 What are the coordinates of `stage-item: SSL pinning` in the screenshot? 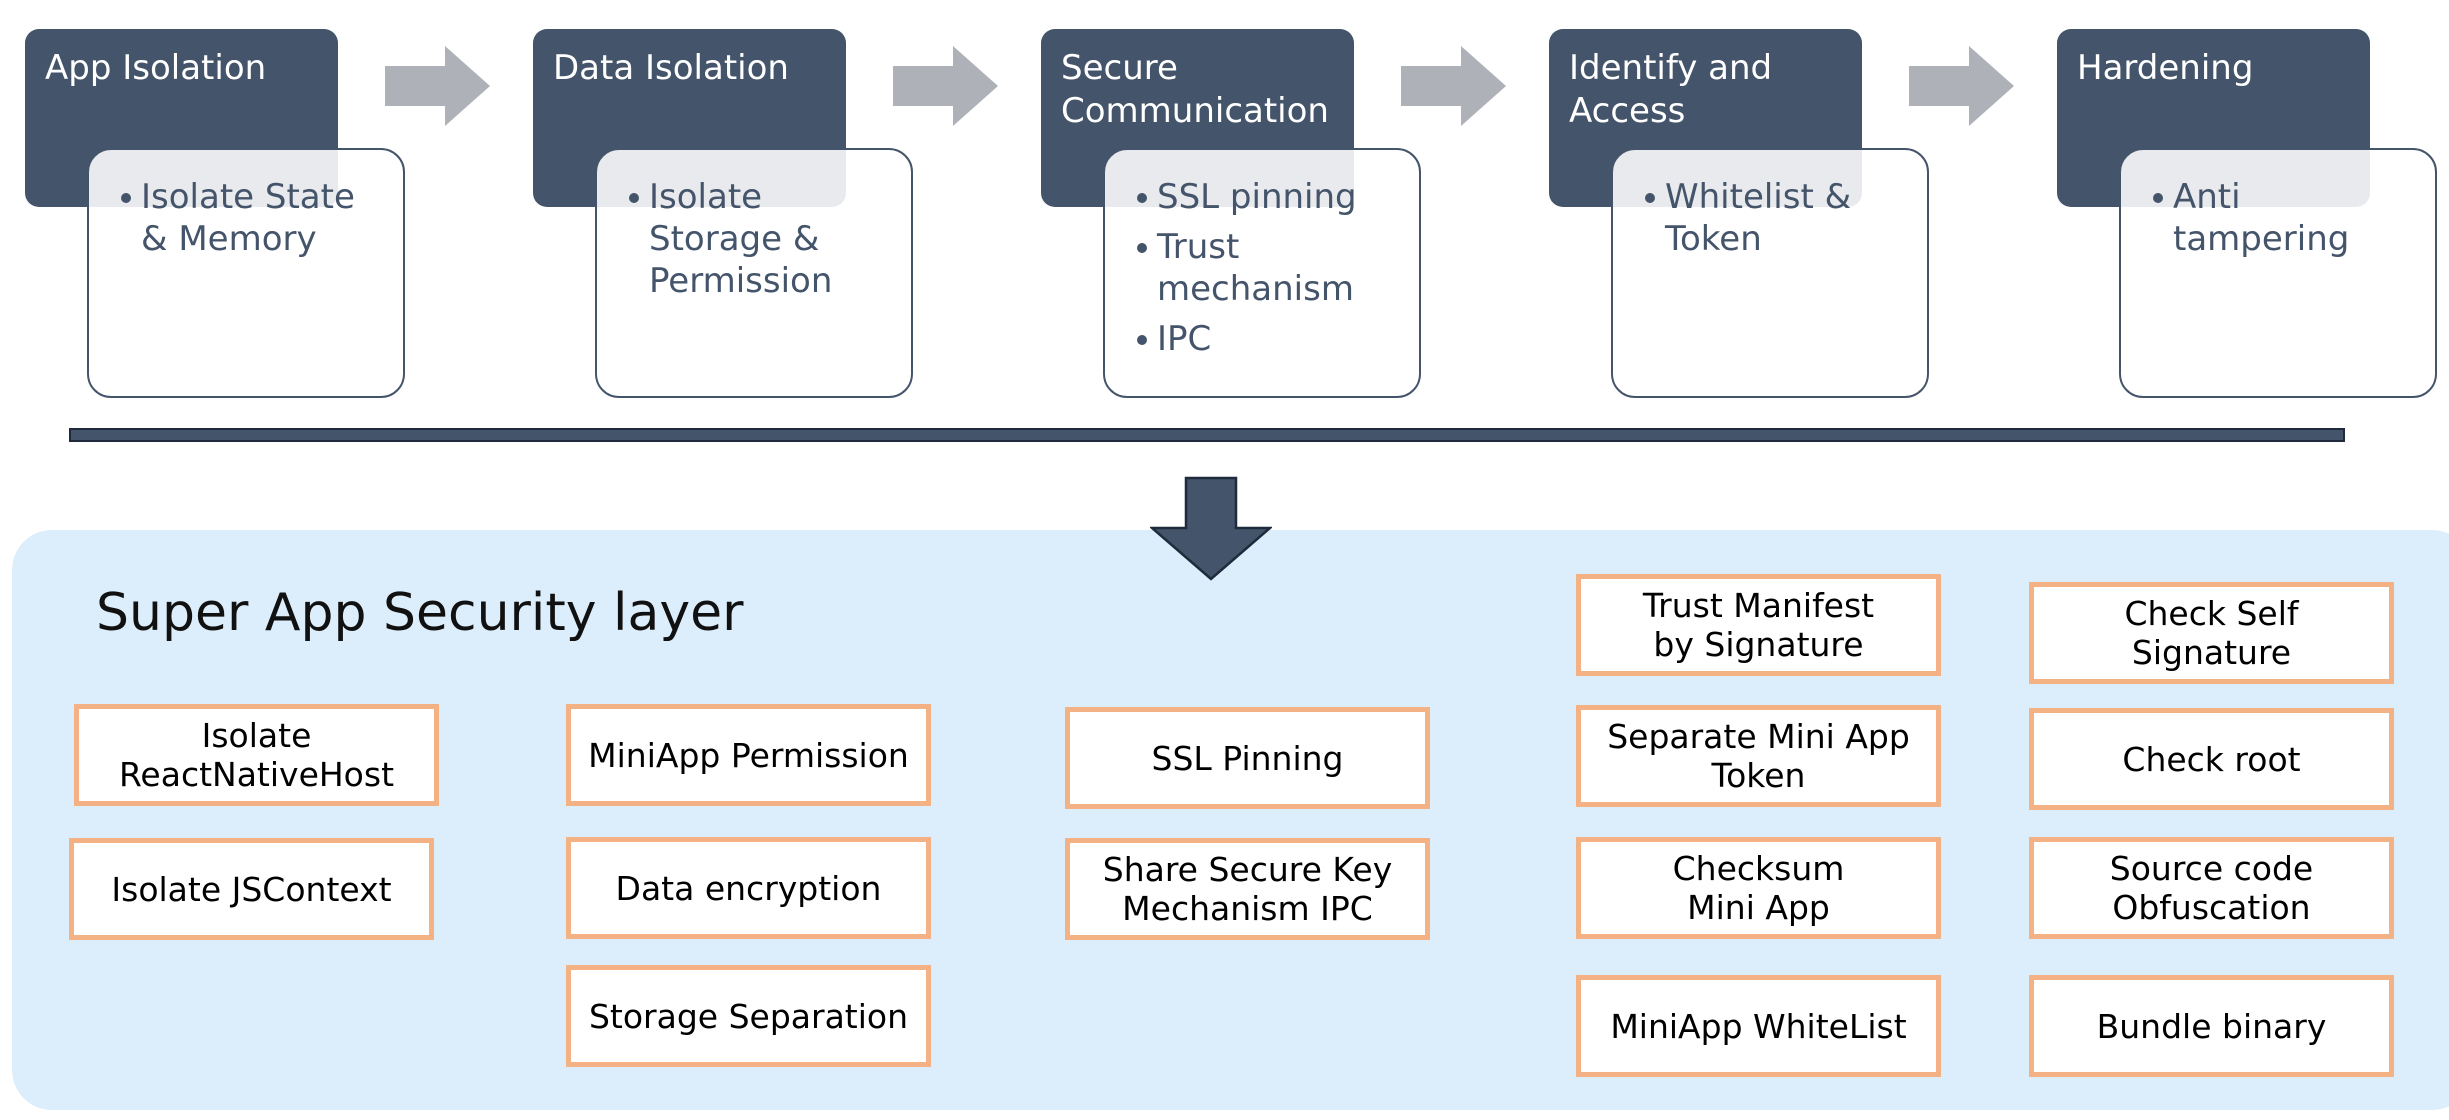 It's located at (1269, 197).